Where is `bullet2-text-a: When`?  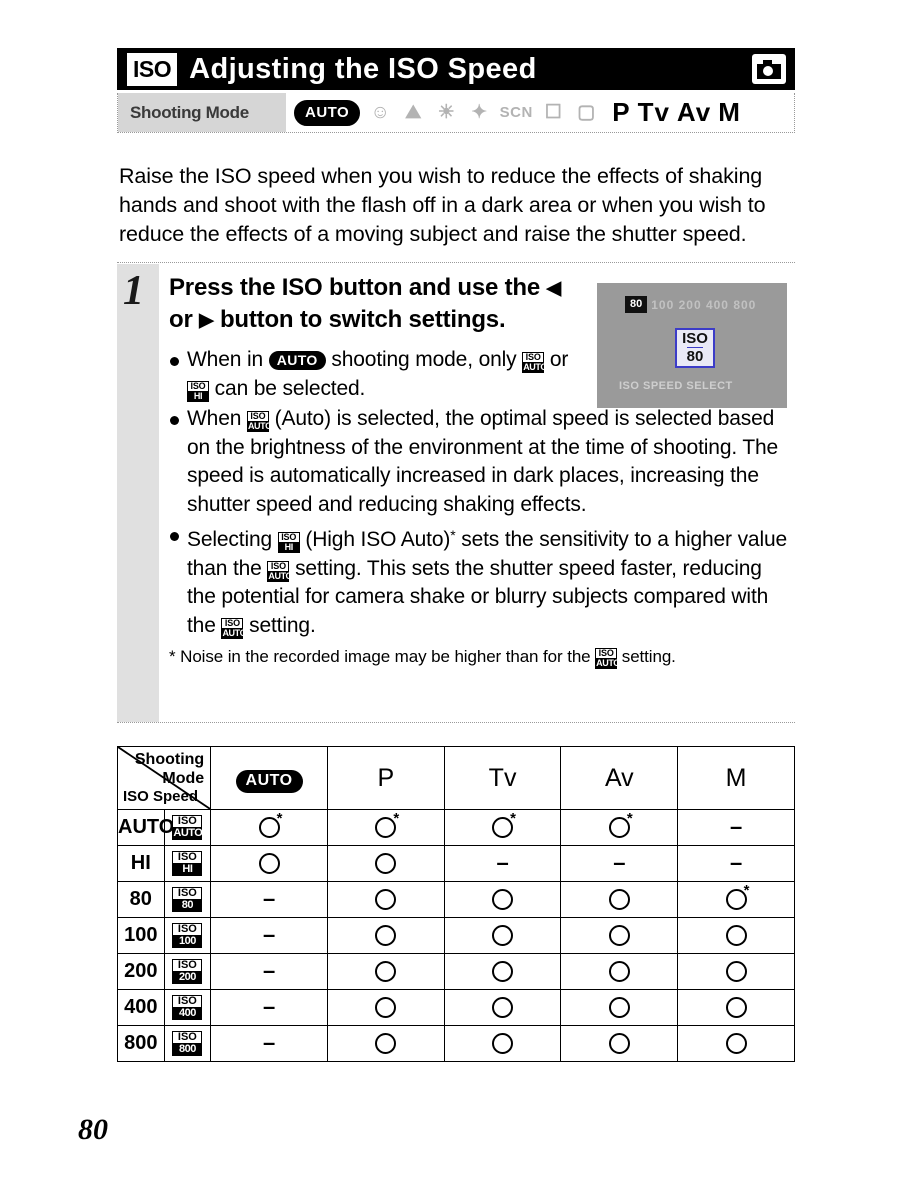
bullet2-text-a: When is located at coordinates (217, 418).